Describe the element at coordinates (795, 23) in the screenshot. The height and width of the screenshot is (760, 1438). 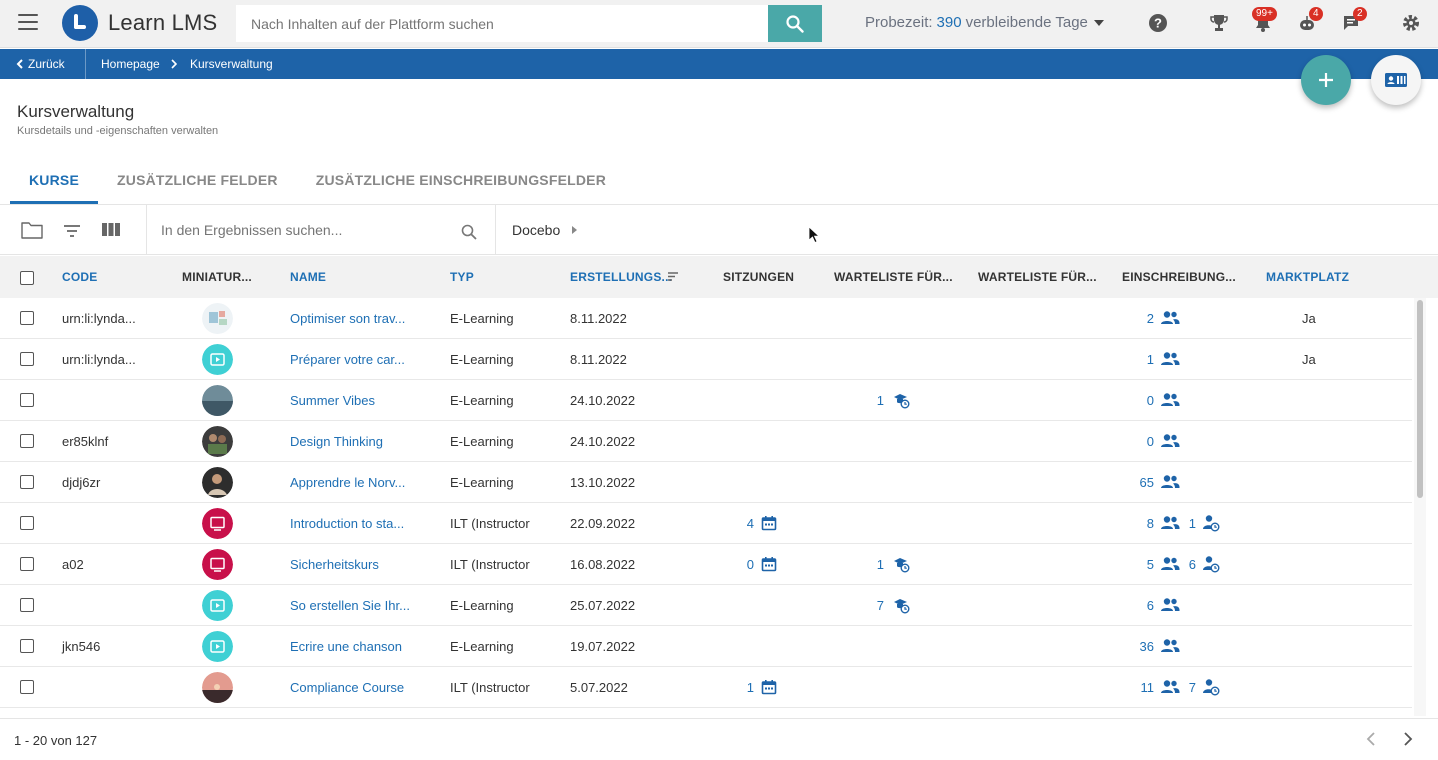
I see `search-button` at that location.